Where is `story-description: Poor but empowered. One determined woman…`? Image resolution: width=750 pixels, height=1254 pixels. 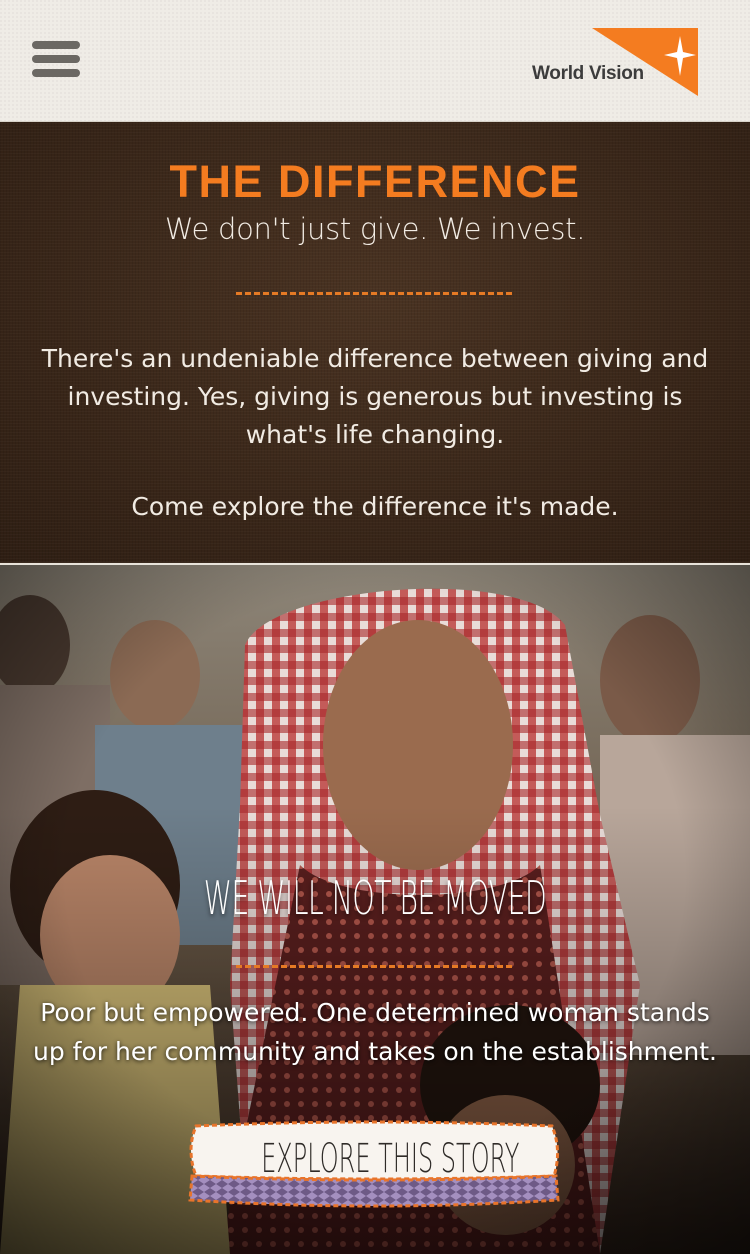 story-description: Poor but empowered. One determined woman… is located at coordinates (375, 1032).